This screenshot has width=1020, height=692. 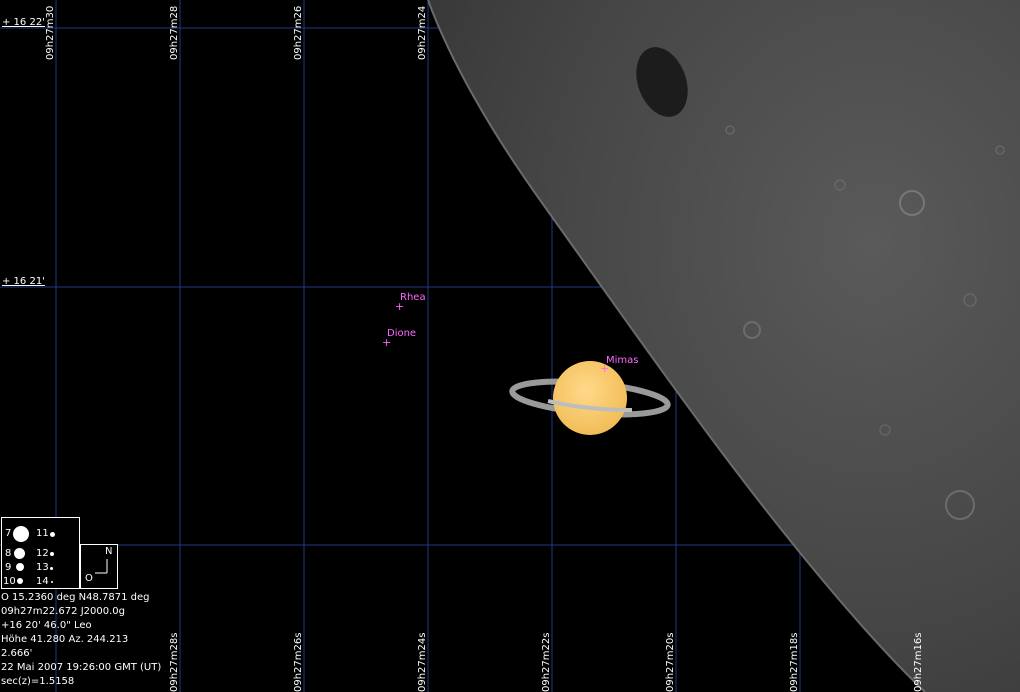 I want to click on legend-mag-label: 11, so click(x=42, y=533).